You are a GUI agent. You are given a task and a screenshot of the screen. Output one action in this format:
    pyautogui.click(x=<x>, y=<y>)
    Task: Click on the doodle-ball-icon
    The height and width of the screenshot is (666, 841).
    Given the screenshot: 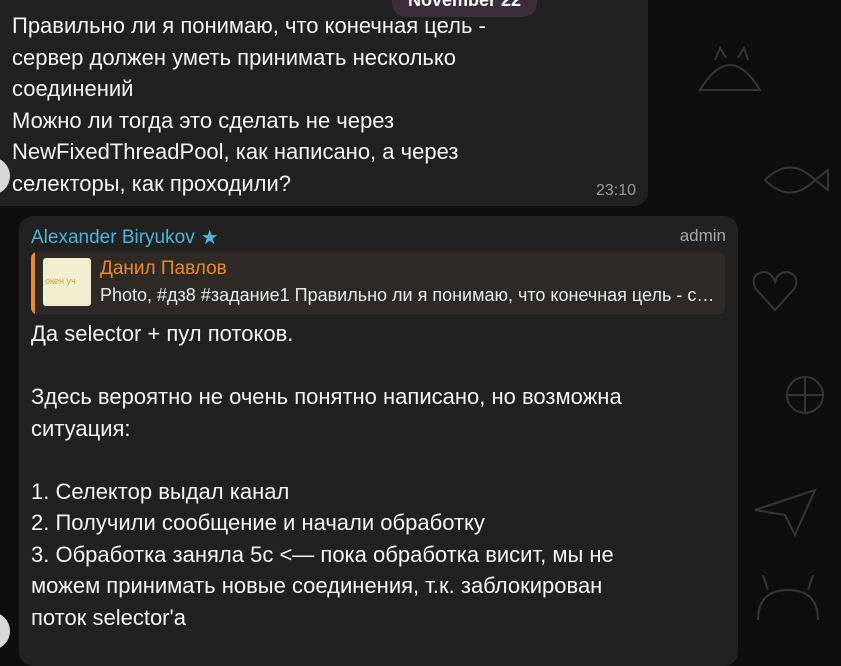 What is the action you would take?
    pyautogui.click(x=805, y=395)
    